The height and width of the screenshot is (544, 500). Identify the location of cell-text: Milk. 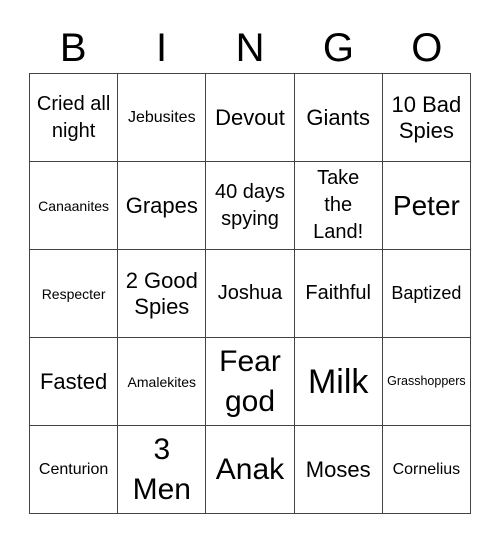
(338, 381).